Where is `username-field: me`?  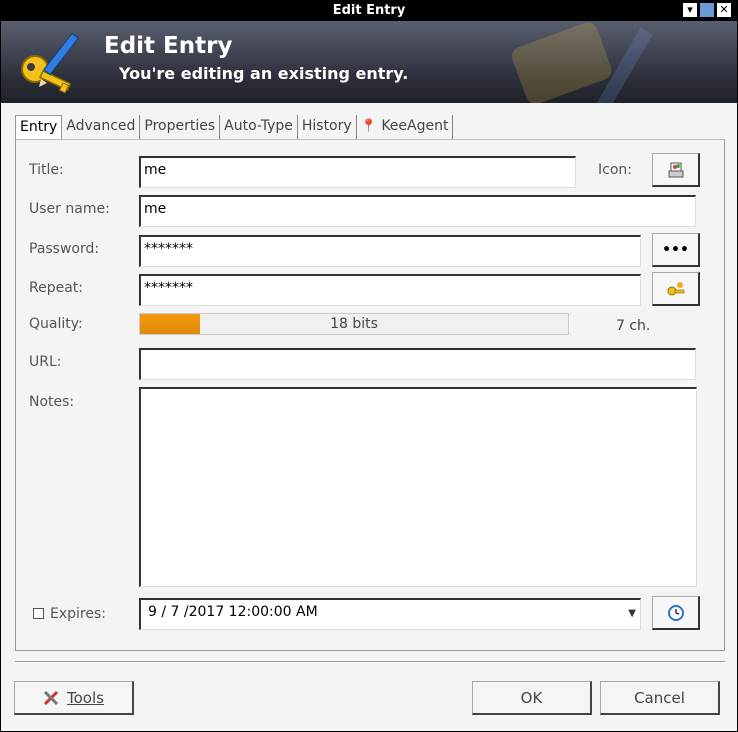
username-field: me is located at coordinates (417, 211).